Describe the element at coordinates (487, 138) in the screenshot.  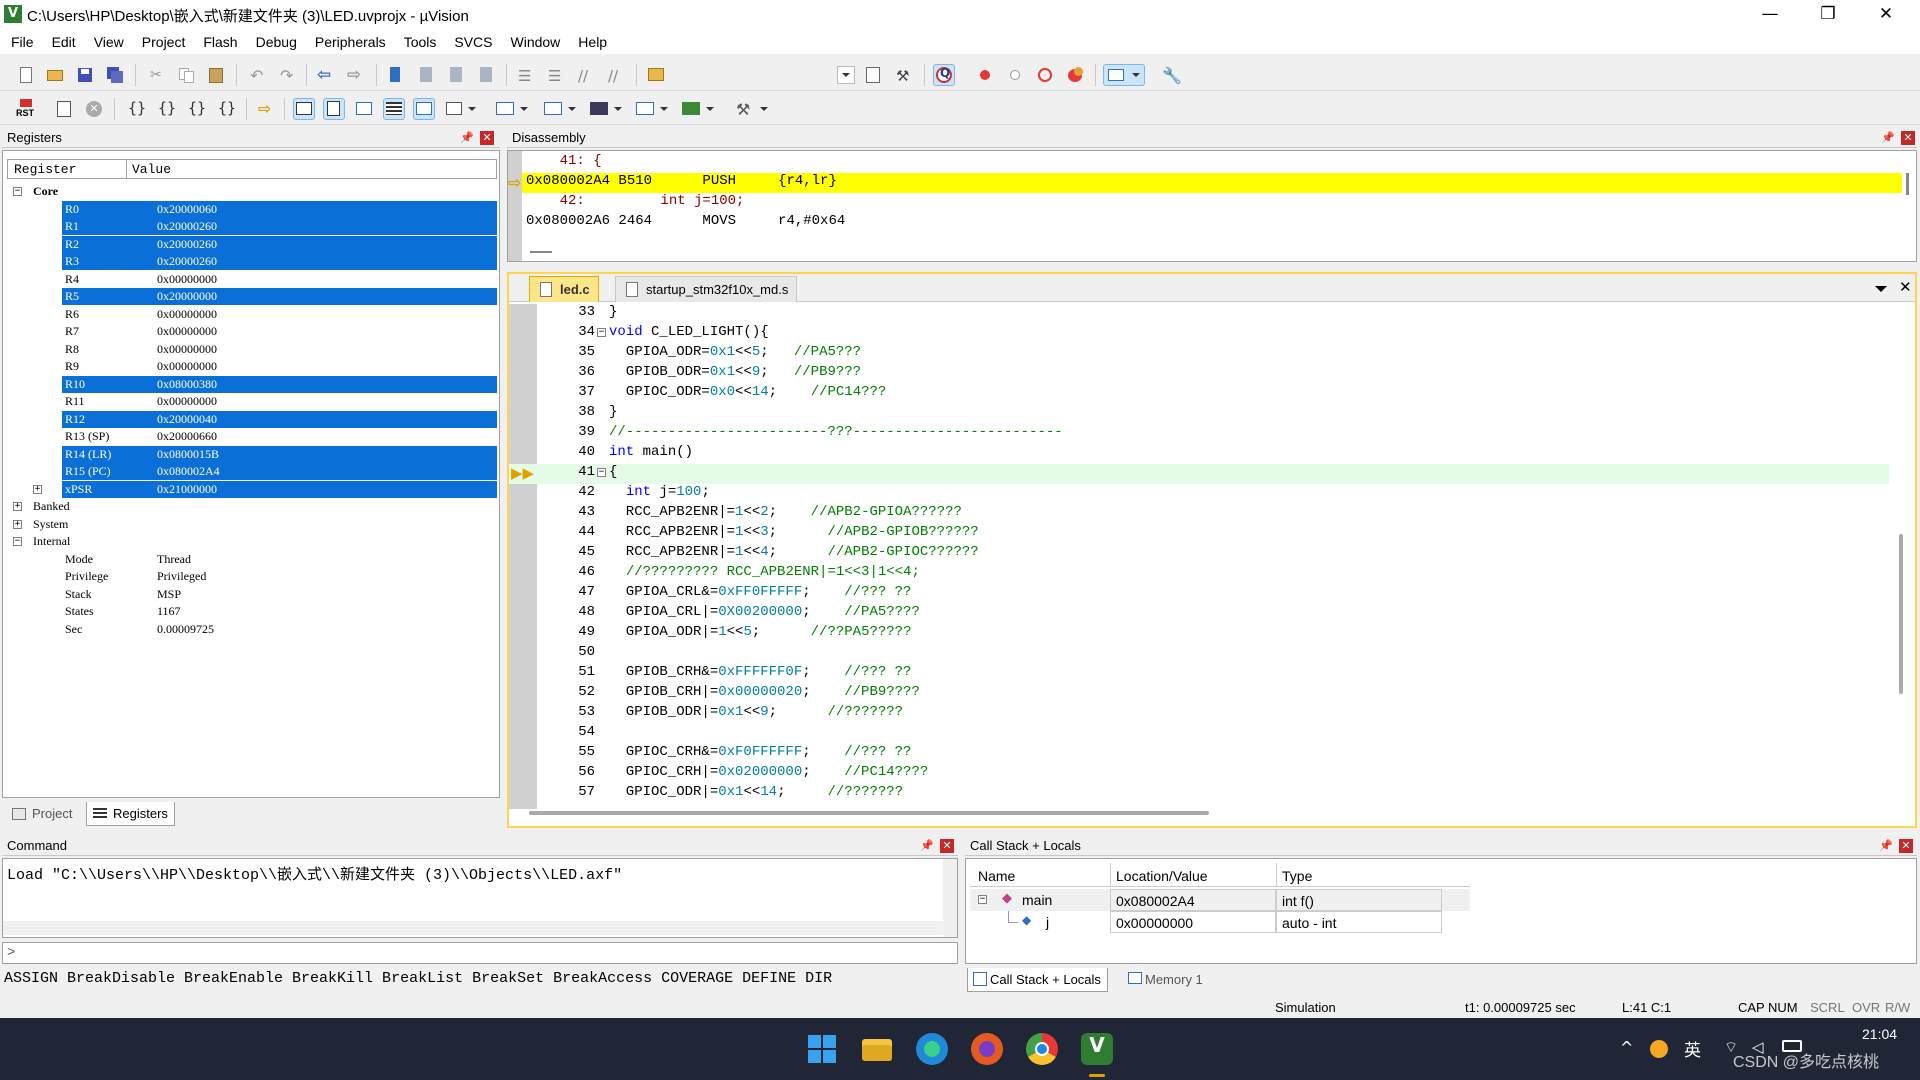
I see `close-registers-panel-icon: ✕` at that location.